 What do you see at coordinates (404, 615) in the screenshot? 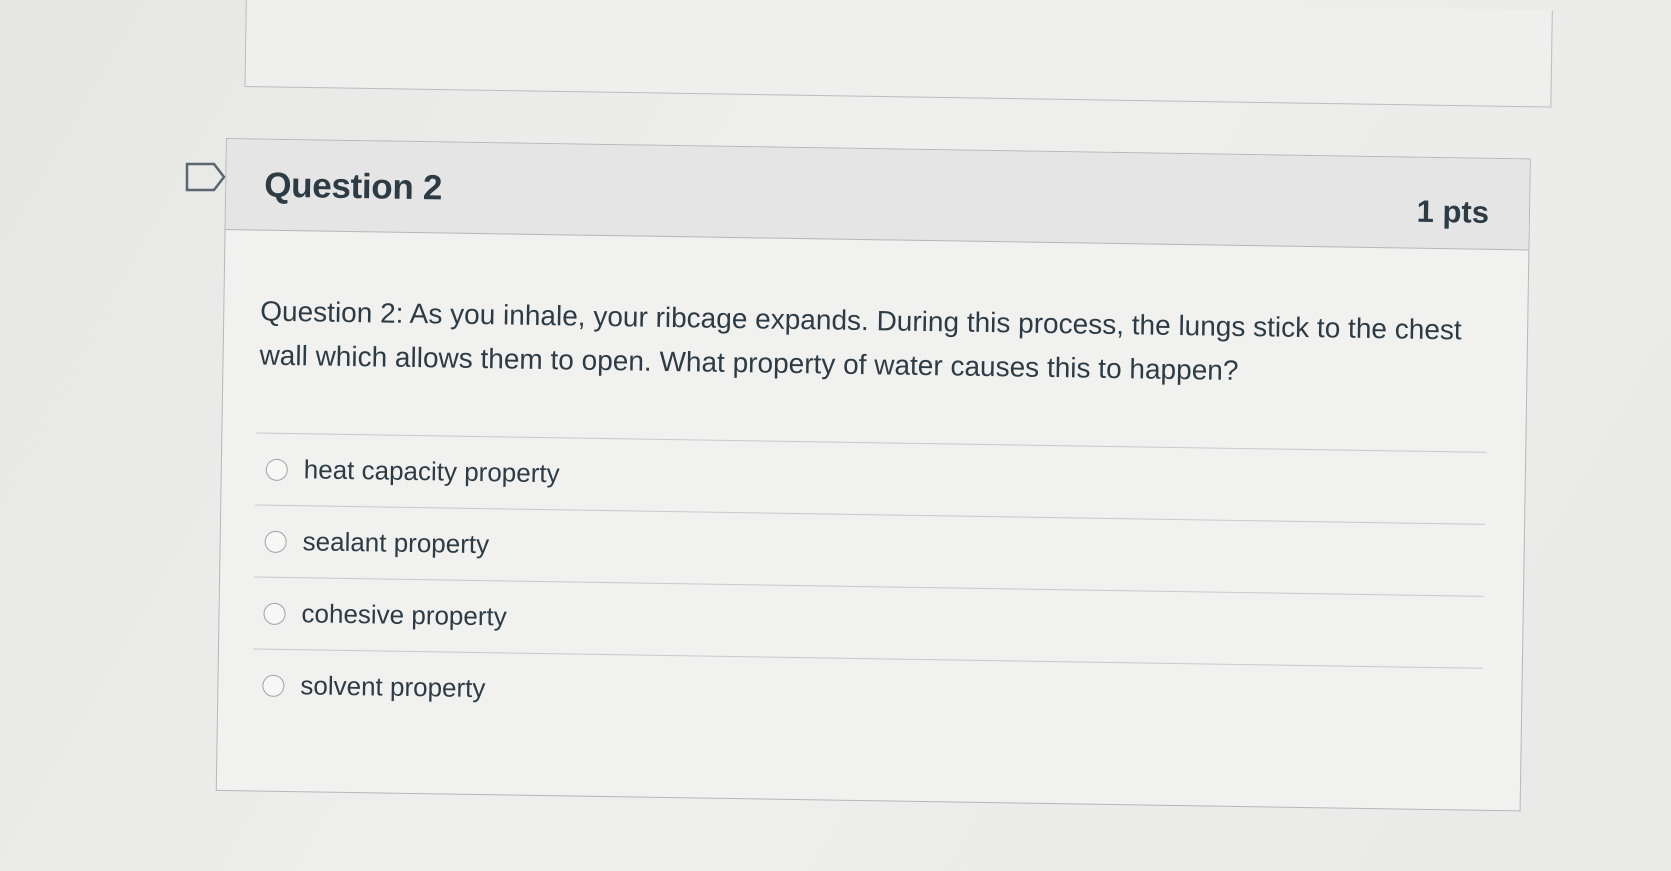
I see `answer-label: cohesive property` at bounding box center [404, 615].